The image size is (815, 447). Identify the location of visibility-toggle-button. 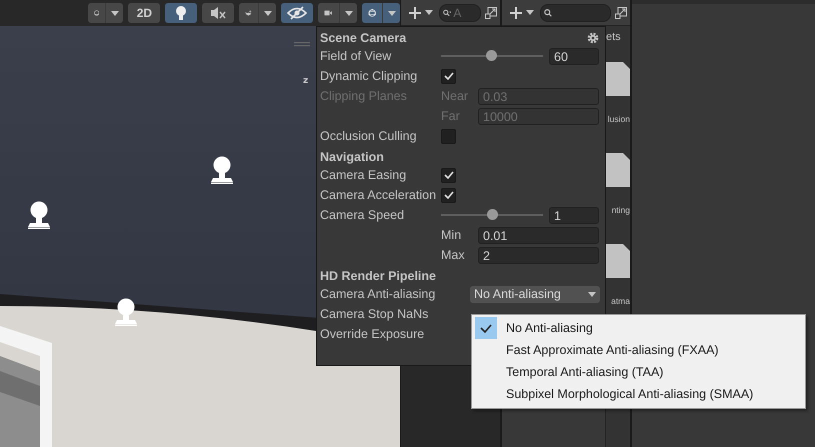
(297, 13).